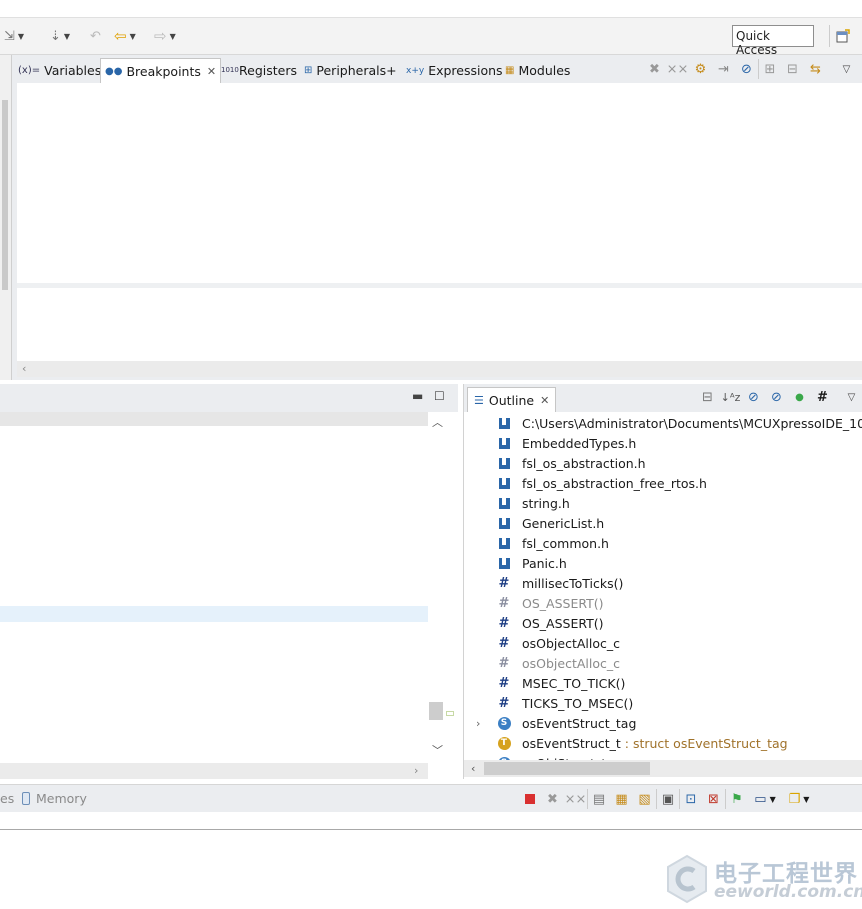  I want to click on go-to-file-button: ⇥, so click(723, 69).